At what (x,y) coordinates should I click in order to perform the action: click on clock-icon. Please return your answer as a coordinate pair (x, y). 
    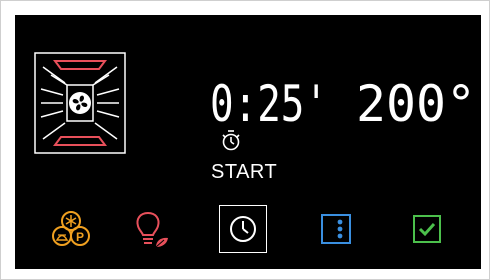
    Looking at the image, I should click on (243, 229).